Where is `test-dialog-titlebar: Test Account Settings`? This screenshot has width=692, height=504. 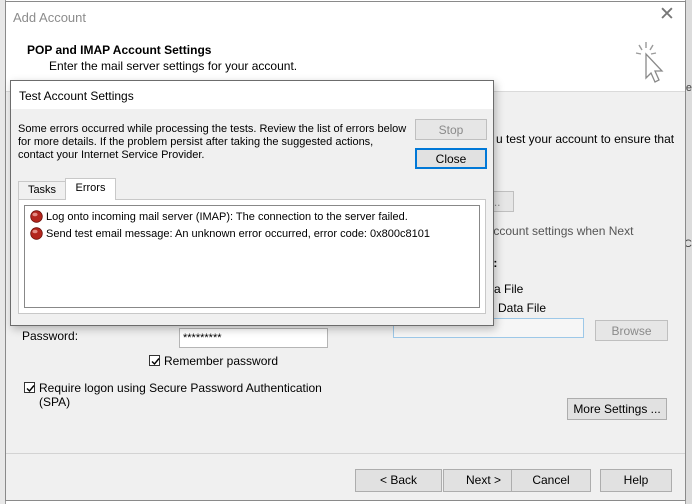
test-dialog-titlebar: Test Account Settings is located at coordinates (252, 95).